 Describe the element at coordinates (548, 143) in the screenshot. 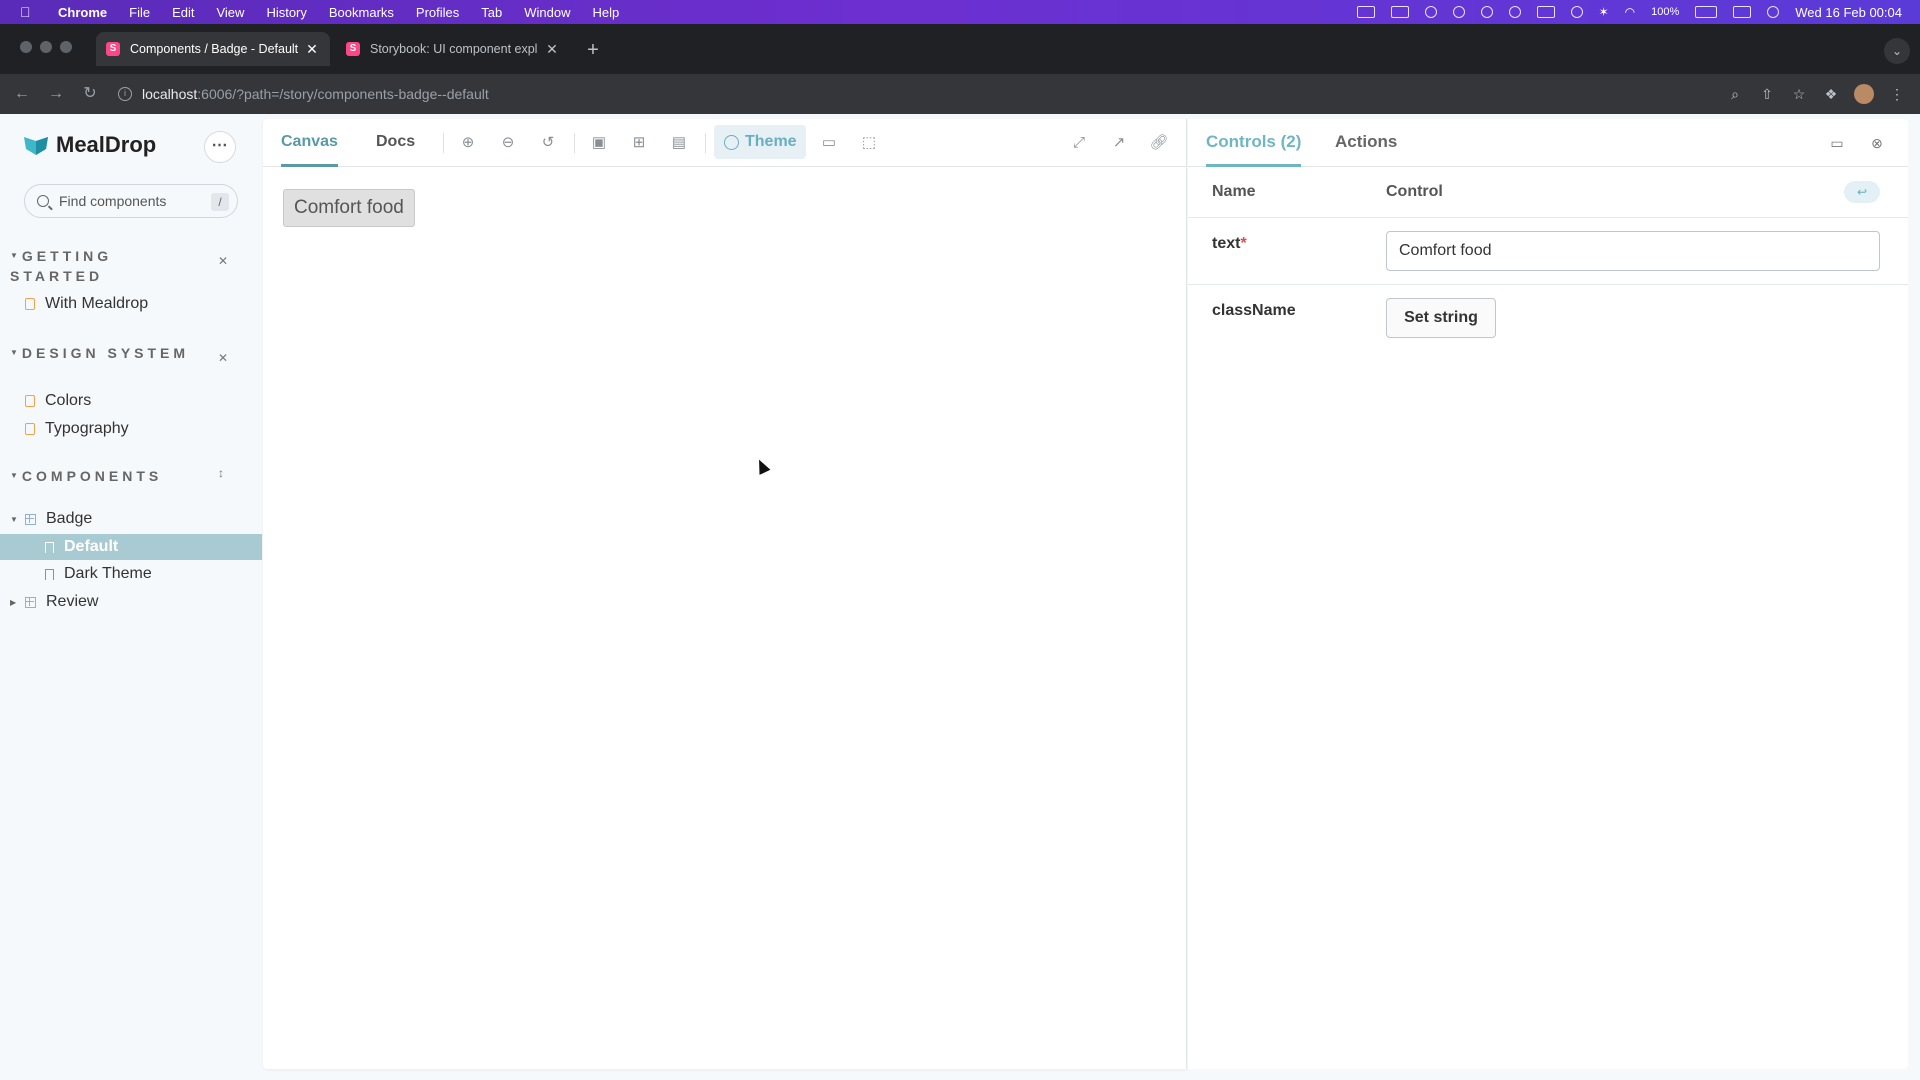

I see `zoom-reset-icon: ↺` at that location.